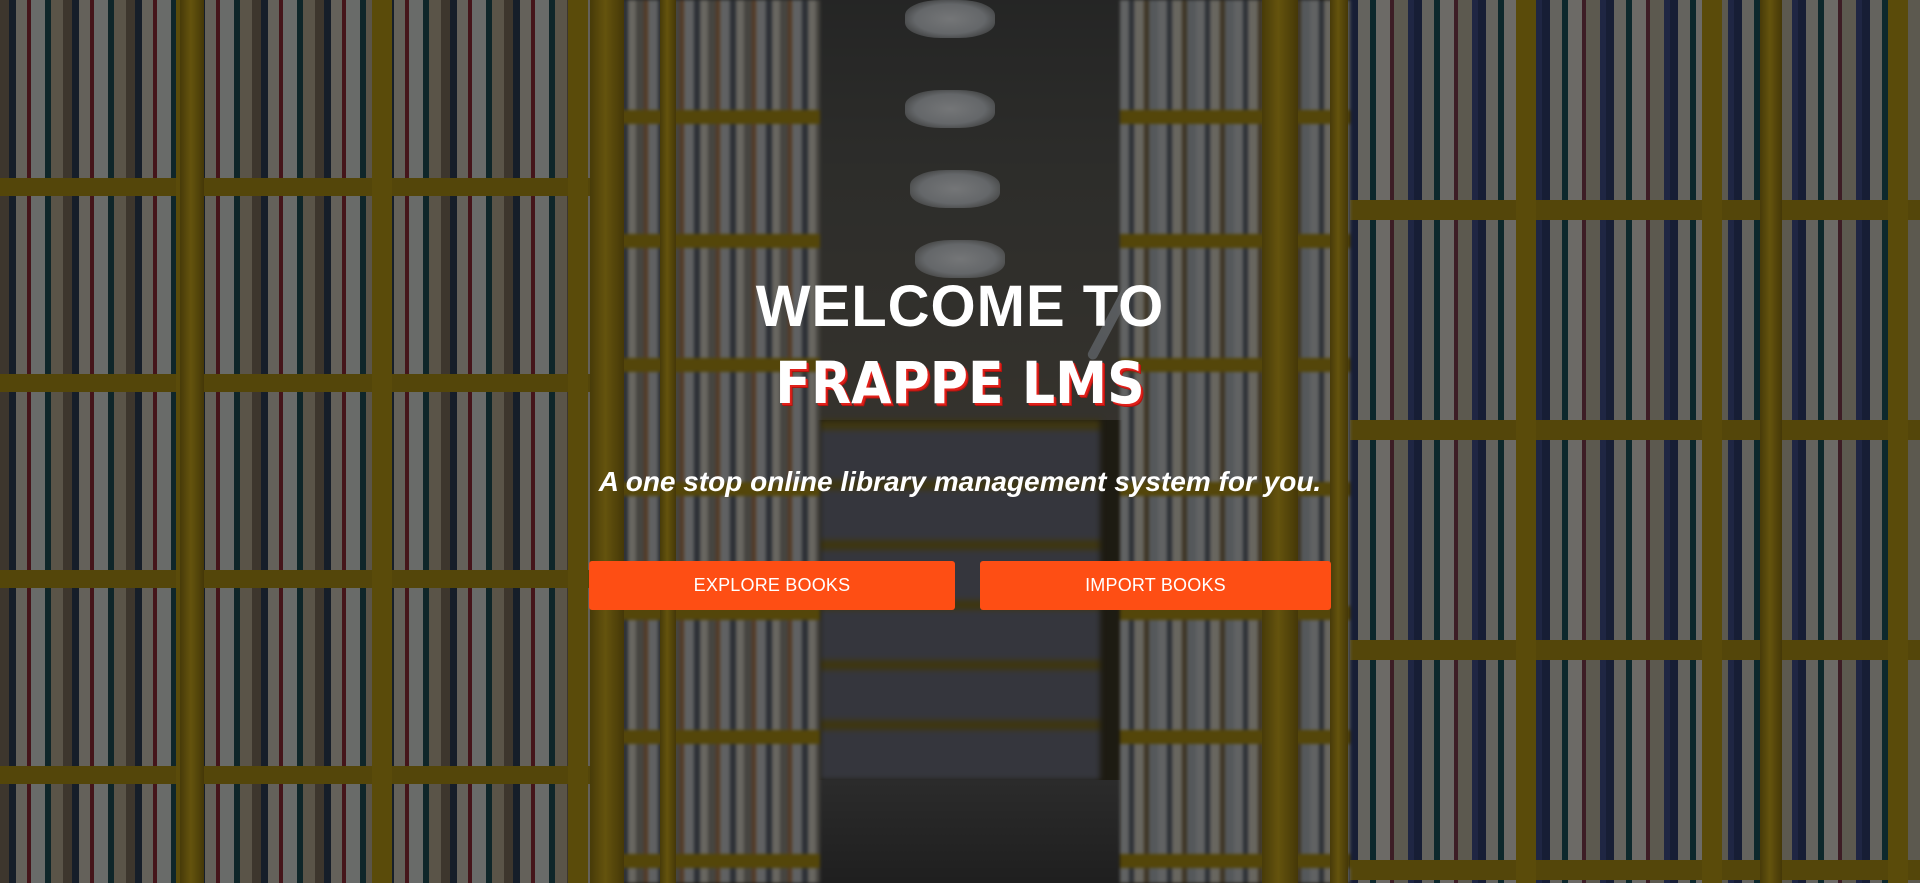  What do you see at coordinates (960, 383) in the screenshot?
I see `brand-title: FRAPPE LMS` at bounding box center [960, 383].